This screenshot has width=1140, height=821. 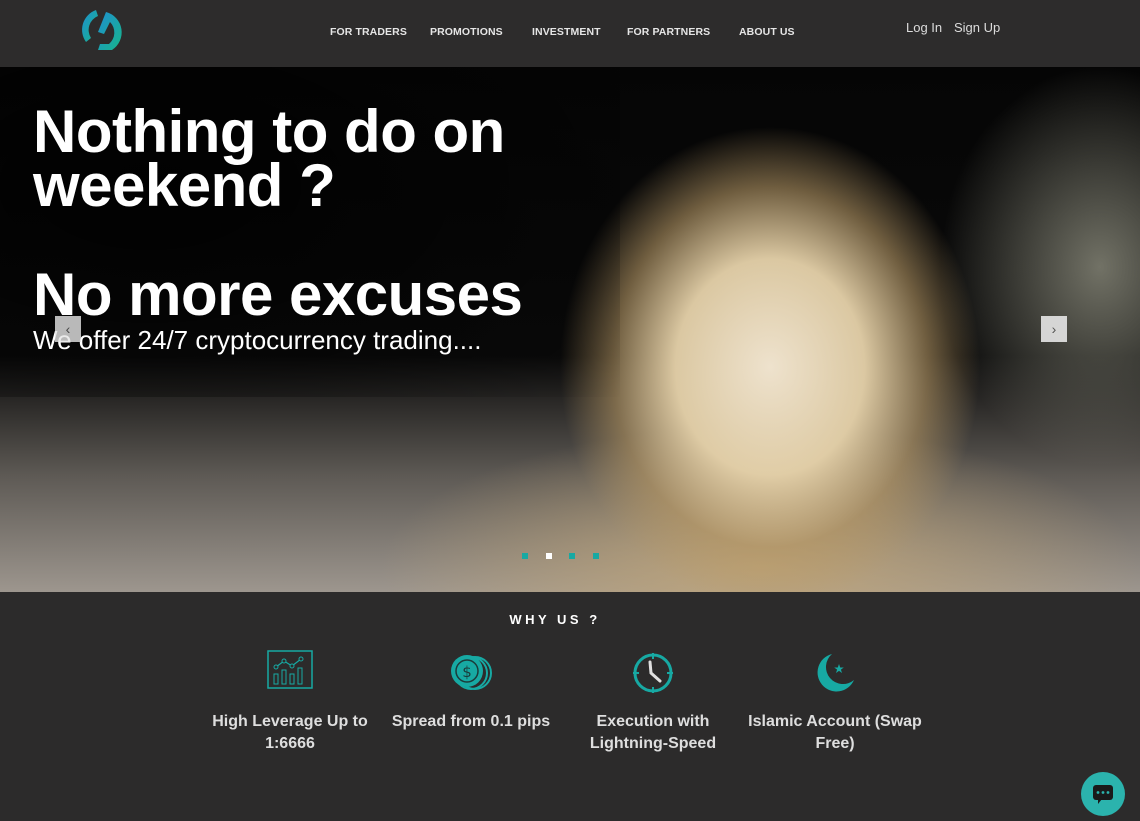 I want to click on nav-about-us: ABOUT US, so click(x=767, y=32).